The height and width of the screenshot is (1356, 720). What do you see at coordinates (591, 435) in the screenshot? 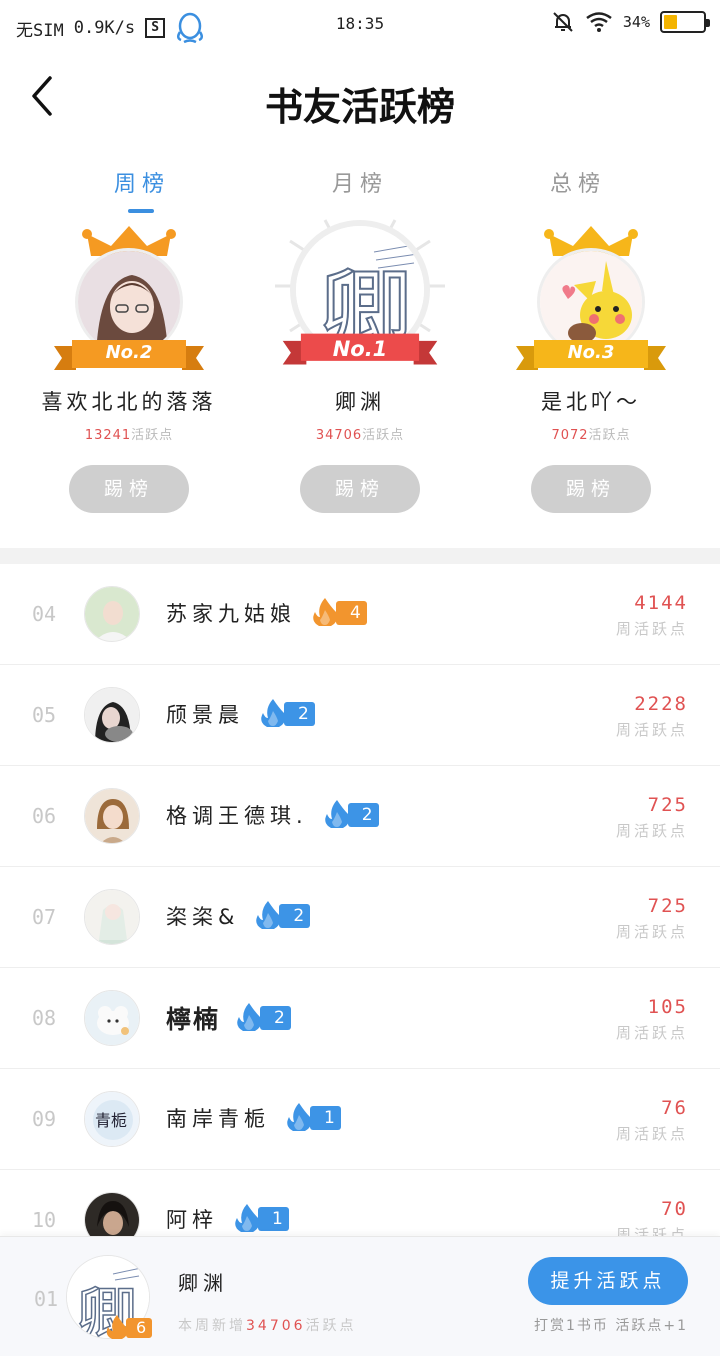
I see `podium-score: 7072活跃点` at bounding box center [591, 435].